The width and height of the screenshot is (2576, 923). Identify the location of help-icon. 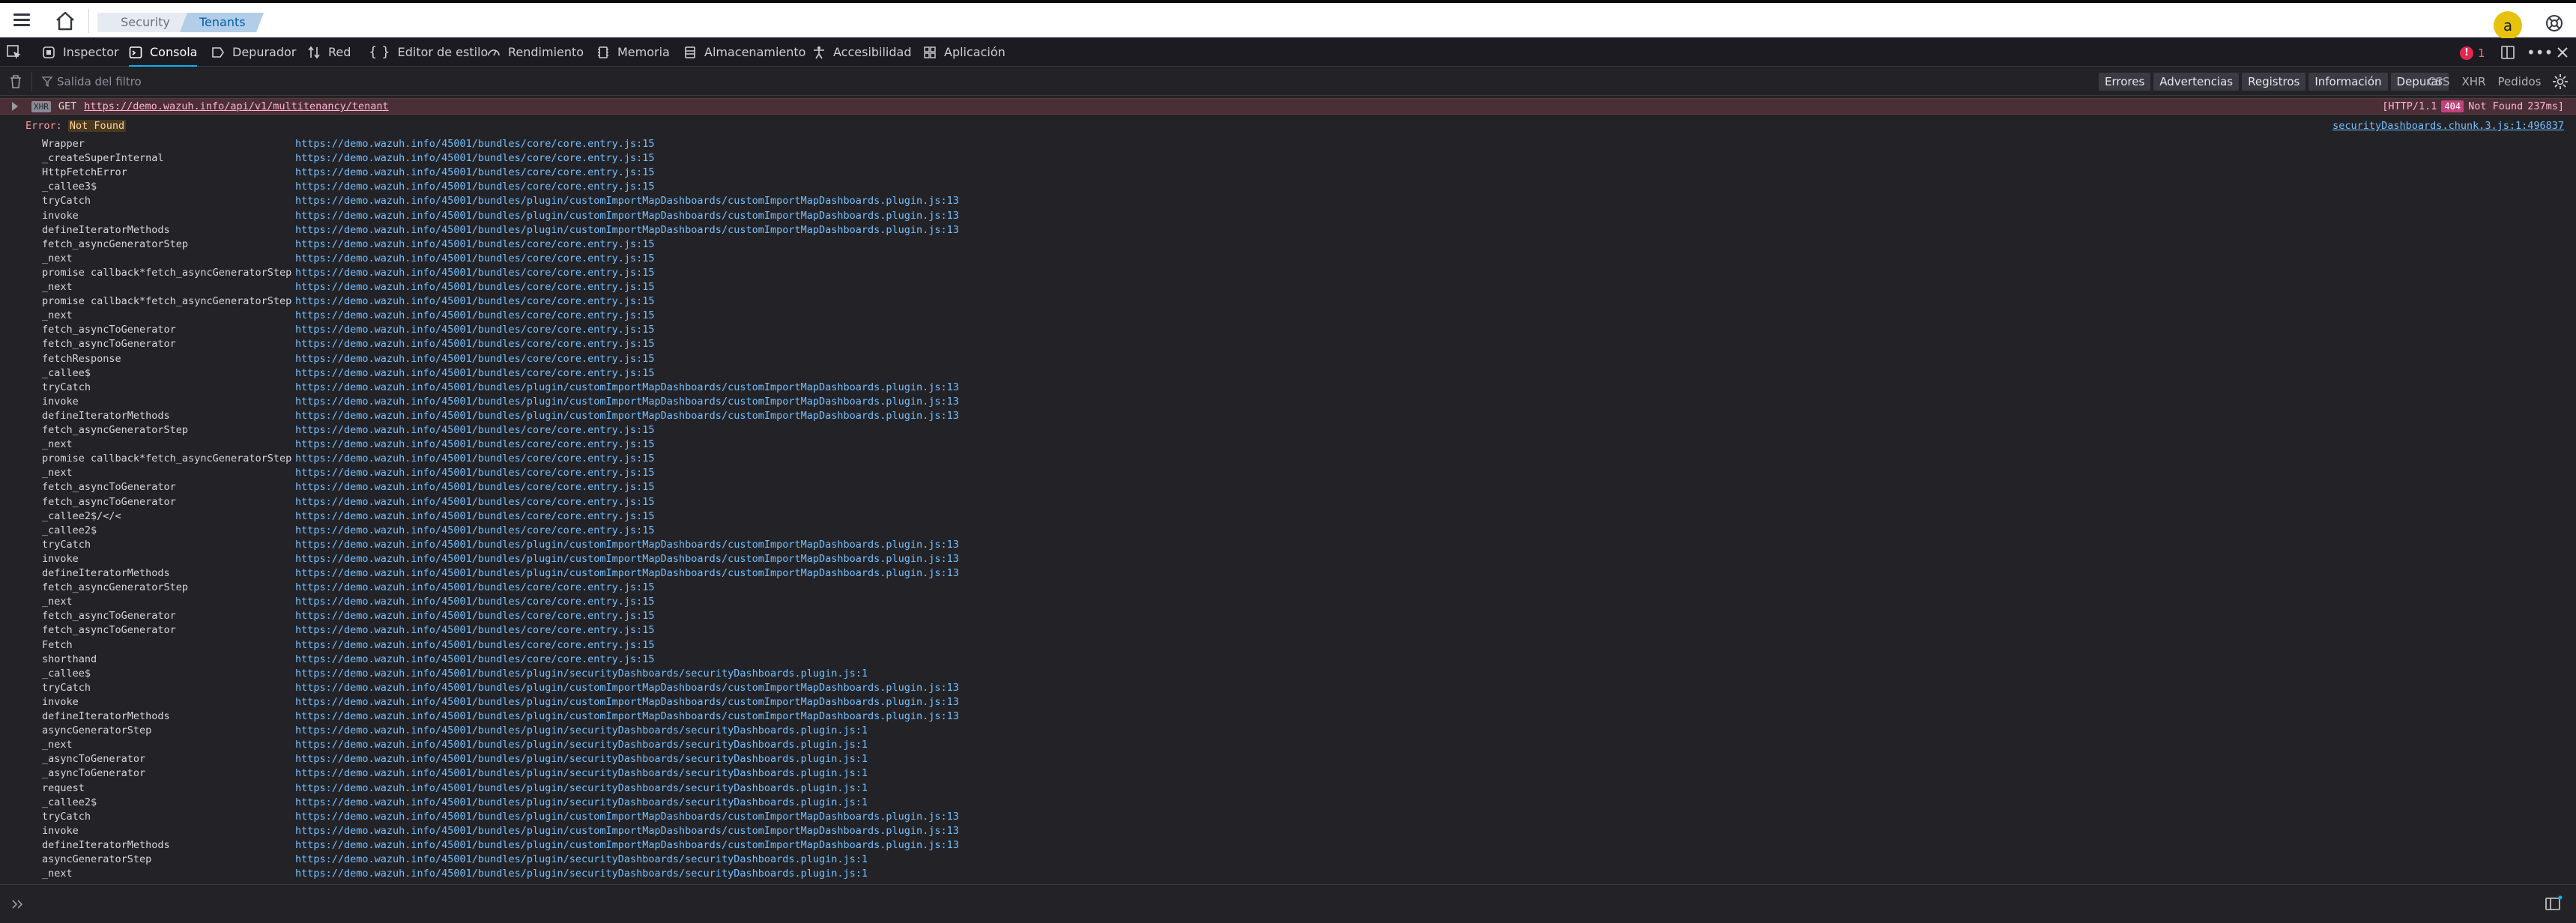
(2554, 23).